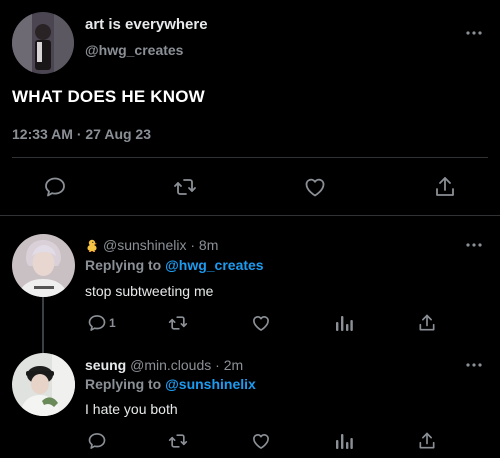  I want to click on mention-link: @sunshinelix, so click(210, 384).